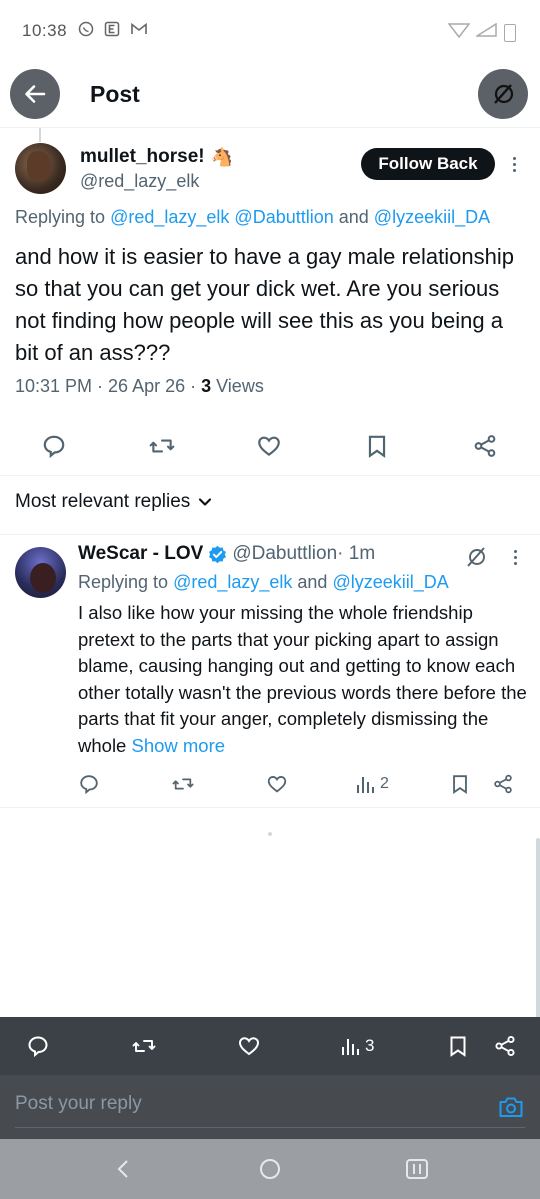  Describe the element at coordinates (356, 553) in the screenshot. I see `reply-time: · 1m` at that location.